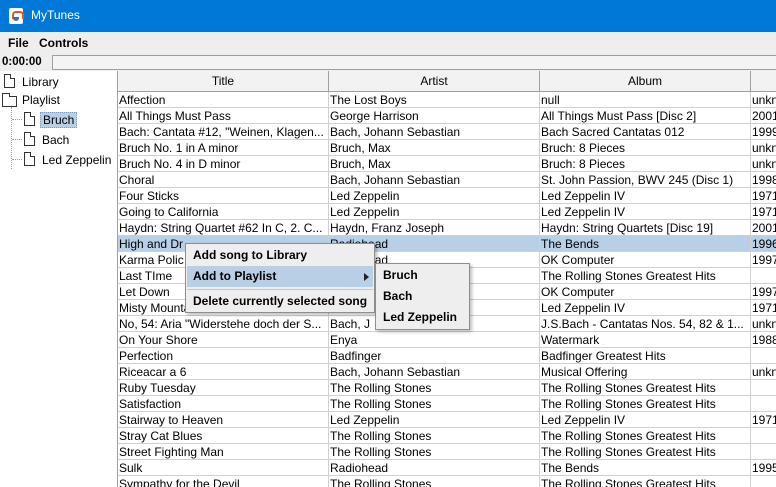 This screenshot has height=487, width=776. I want to click on cell-artist: The Lost Boys, so click(434, 100).